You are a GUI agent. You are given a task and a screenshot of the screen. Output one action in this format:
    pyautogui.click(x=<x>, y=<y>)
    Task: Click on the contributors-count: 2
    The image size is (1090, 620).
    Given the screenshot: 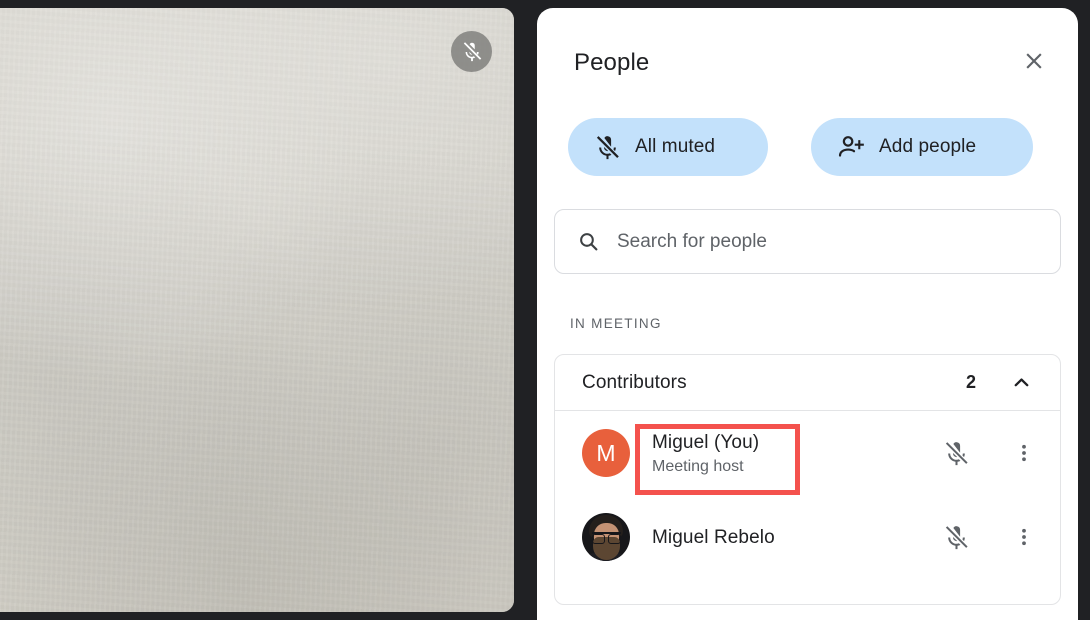 What is the action you would take?
    pyautogui.click(x=970, y=382)
    